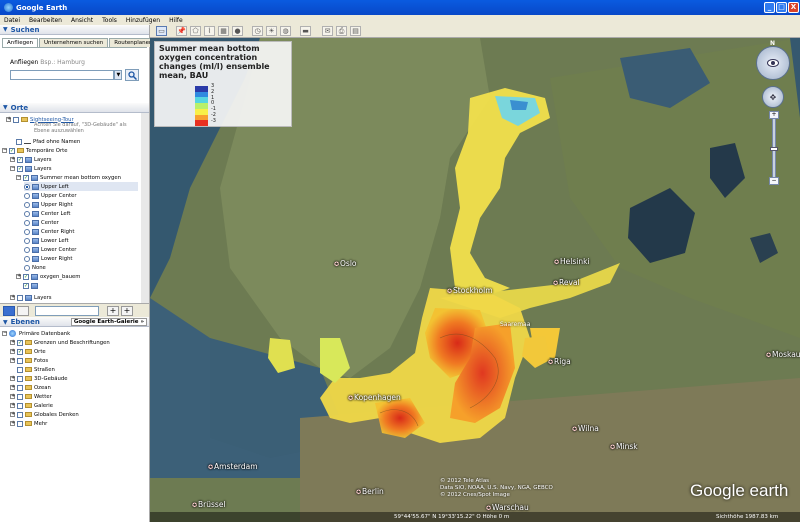 The image size is (800, 522). What do you see at coordinates (23, 310) in the screenshot?
I see `panel-toggle-button` at bounding box center [23, 310].